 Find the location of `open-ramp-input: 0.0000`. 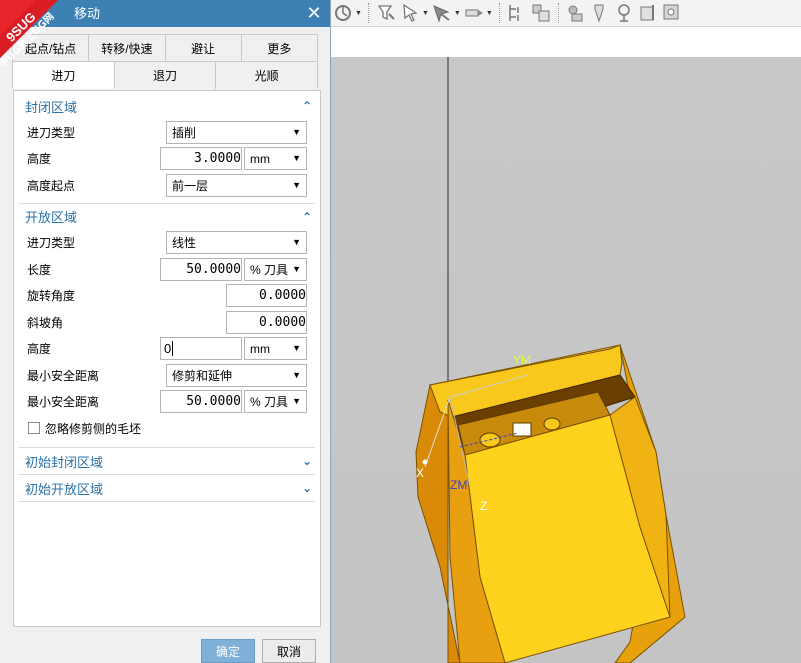

open-ramp-input: 0.0000 is located at coordinates (266, 322).